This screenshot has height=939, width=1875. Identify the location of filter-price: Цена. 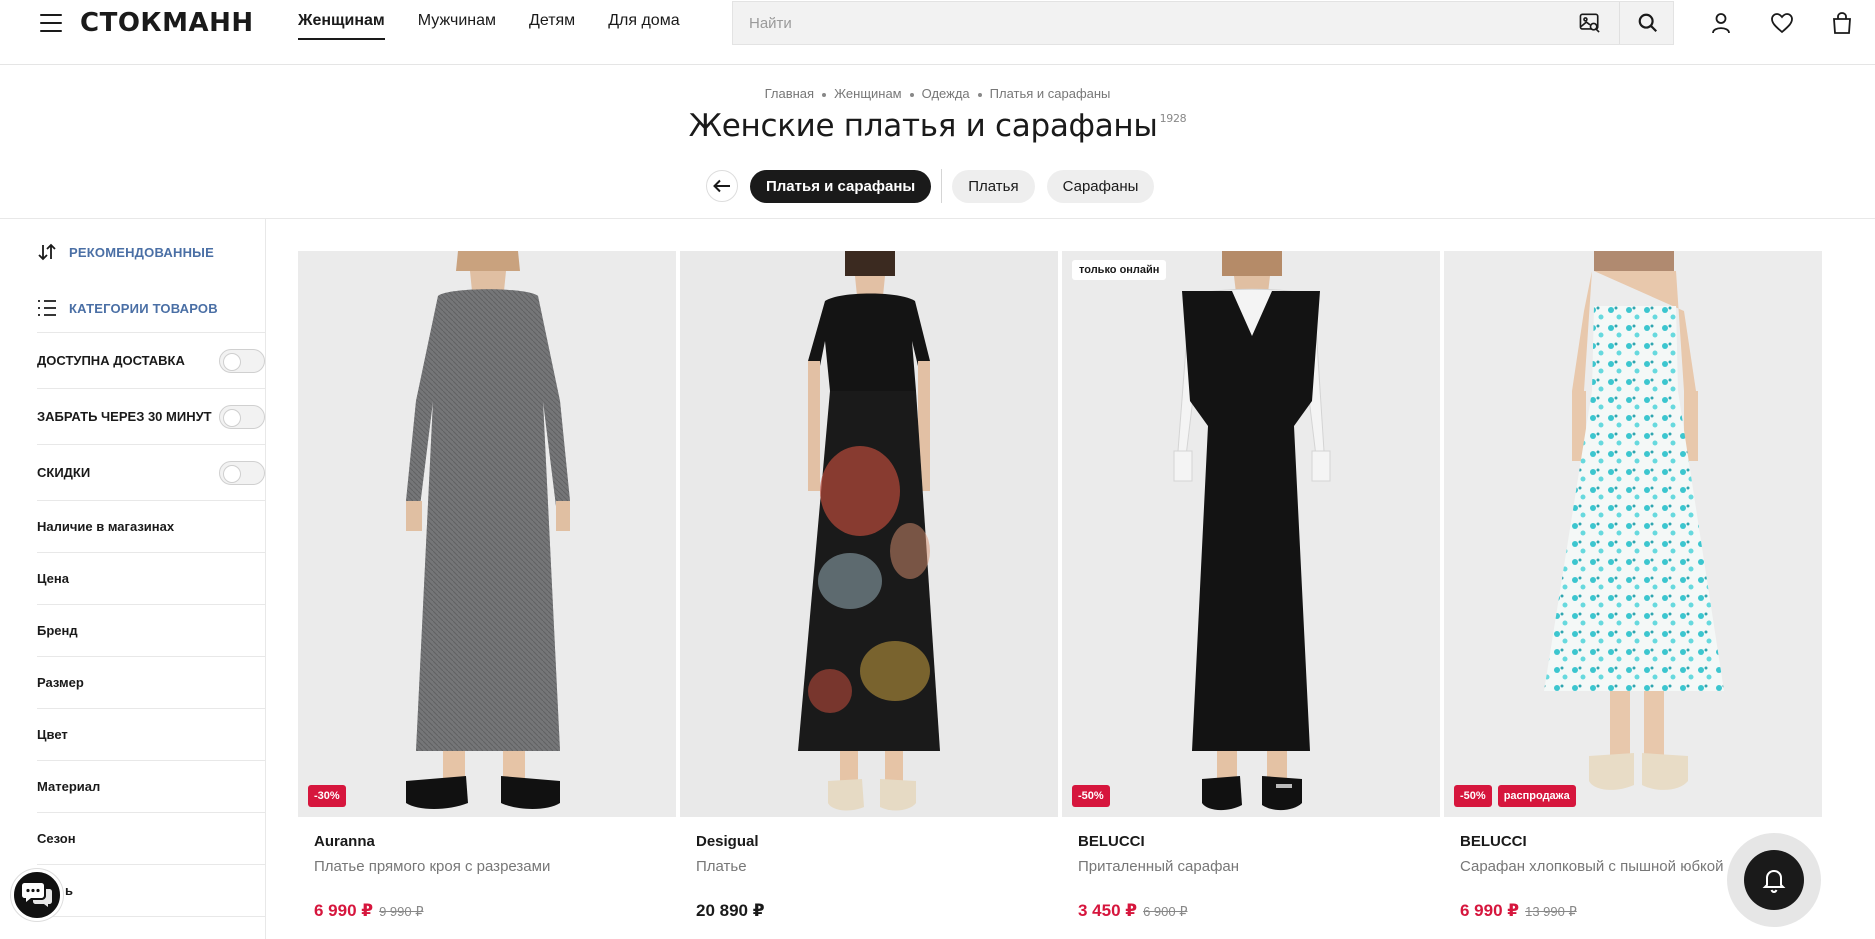
(151, 578).